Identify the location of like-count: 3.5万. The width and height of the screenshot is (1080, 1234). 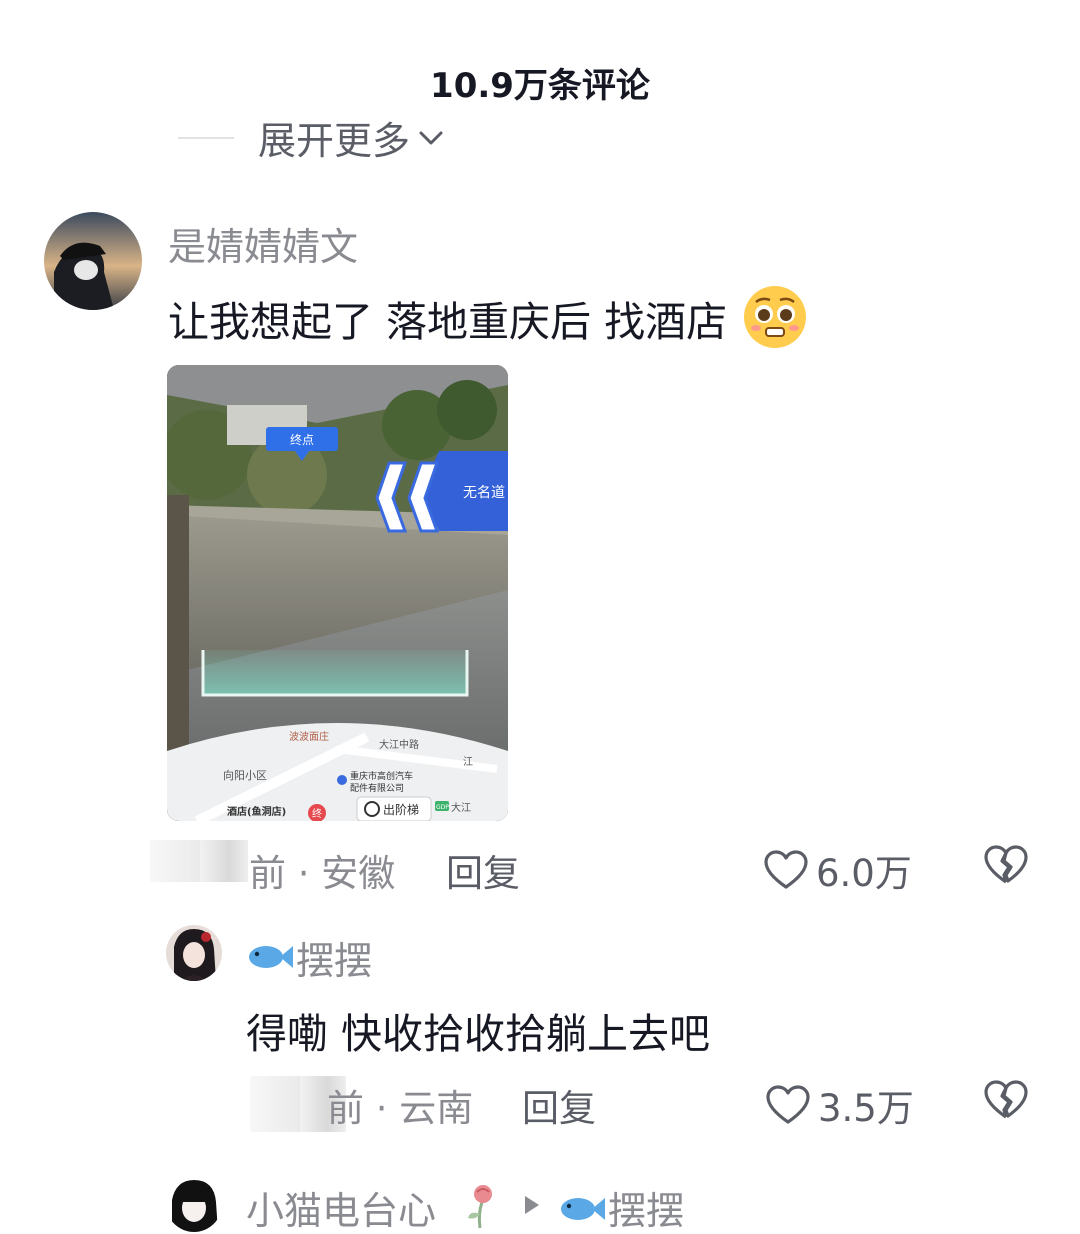
(866, 1108).